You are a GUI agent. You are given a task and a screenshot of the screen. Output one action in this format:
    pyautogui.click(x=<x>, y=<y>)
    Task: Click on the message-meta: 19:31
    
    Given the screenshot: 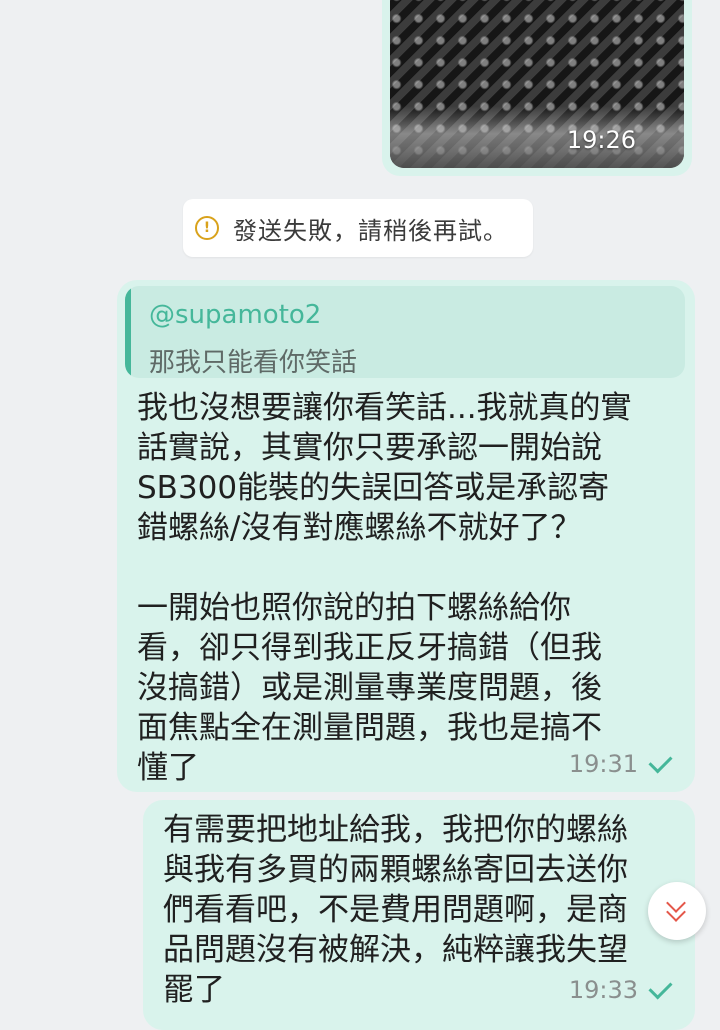 What is the action you would take?
    pyautogui.click(x=620, y=763)
    